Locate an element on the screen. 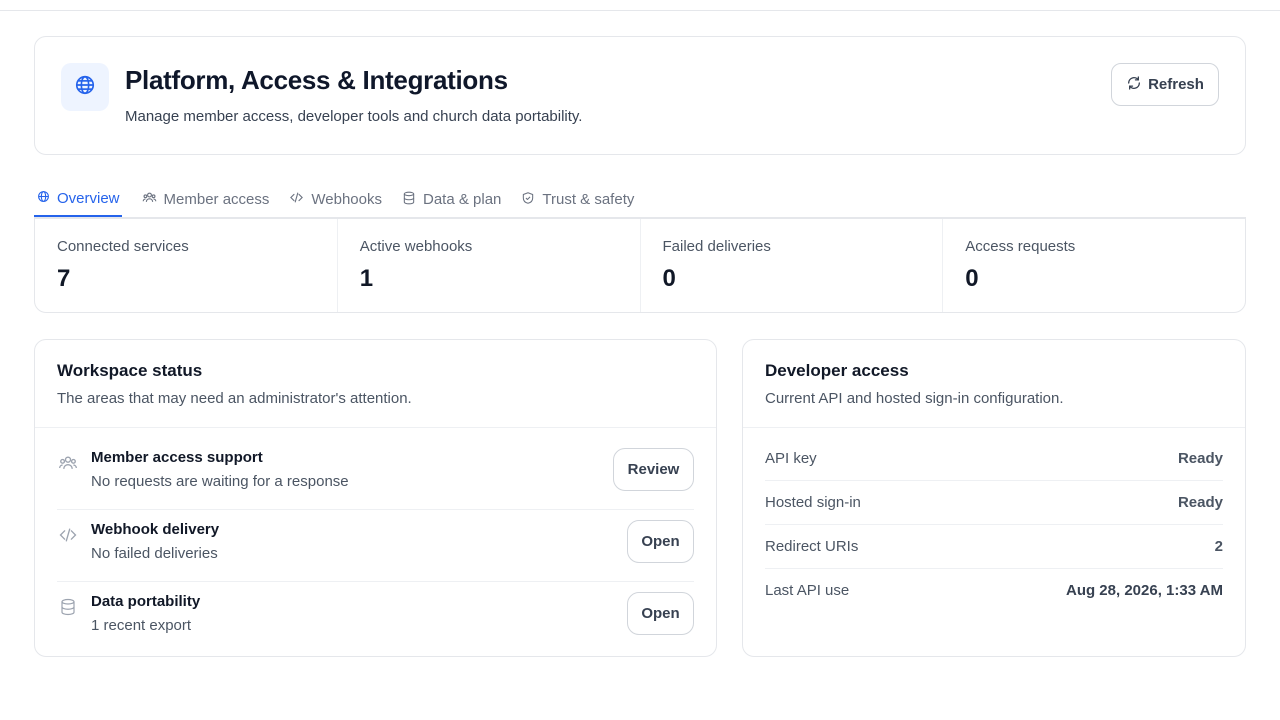 The image size is (1280, 720). stat-label: Connected services is located at coordinates (123, 246).